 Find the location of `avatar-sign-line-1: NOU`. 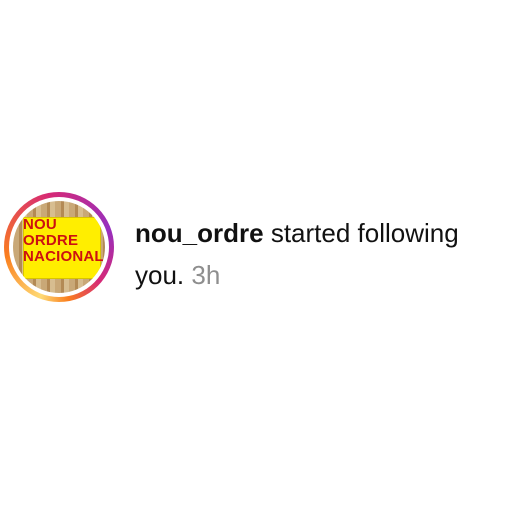

avatar-sign-line-1: NOU is located at coordinates (40, 224).